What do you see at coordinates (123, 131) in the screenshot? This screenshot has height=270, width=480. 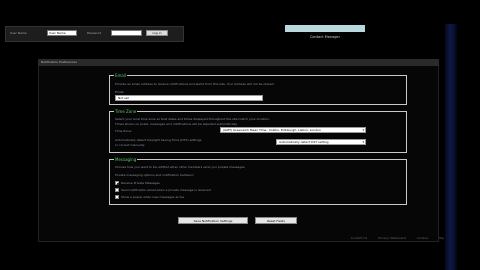 I see `timezone-label: Time Zone:` at bounding box center [123, 131].